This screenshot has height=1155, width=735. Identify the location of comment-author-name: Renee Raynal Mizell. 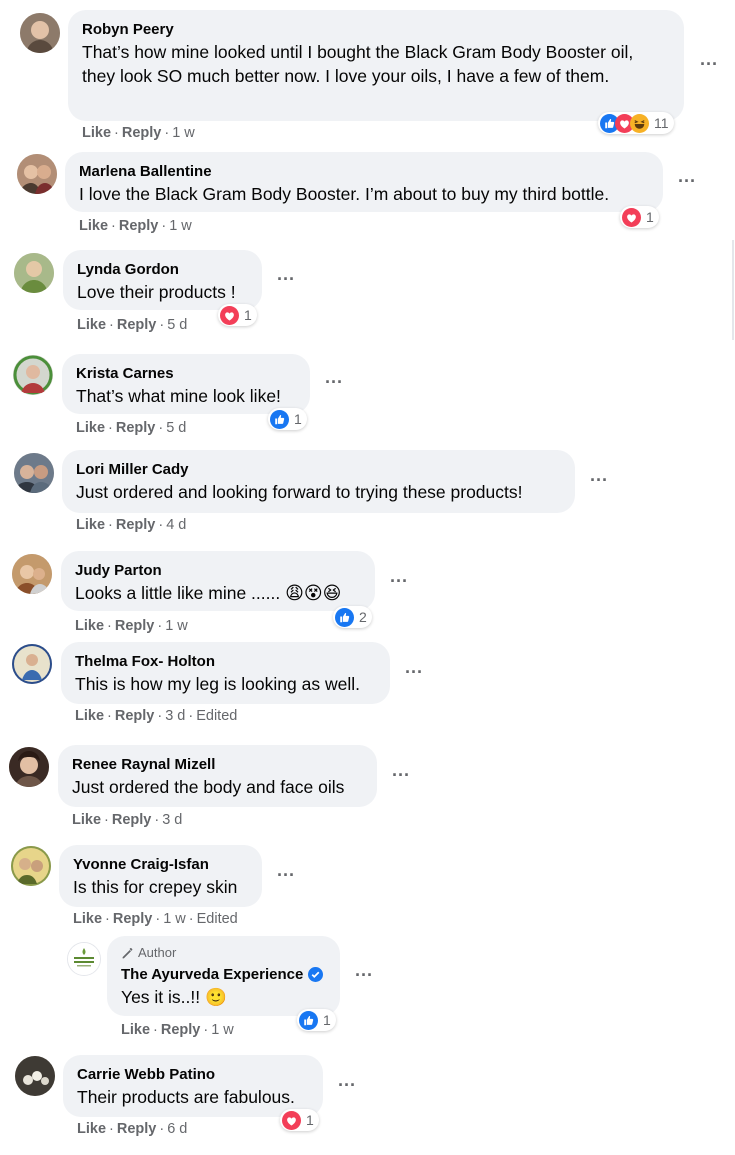
(217, 764).